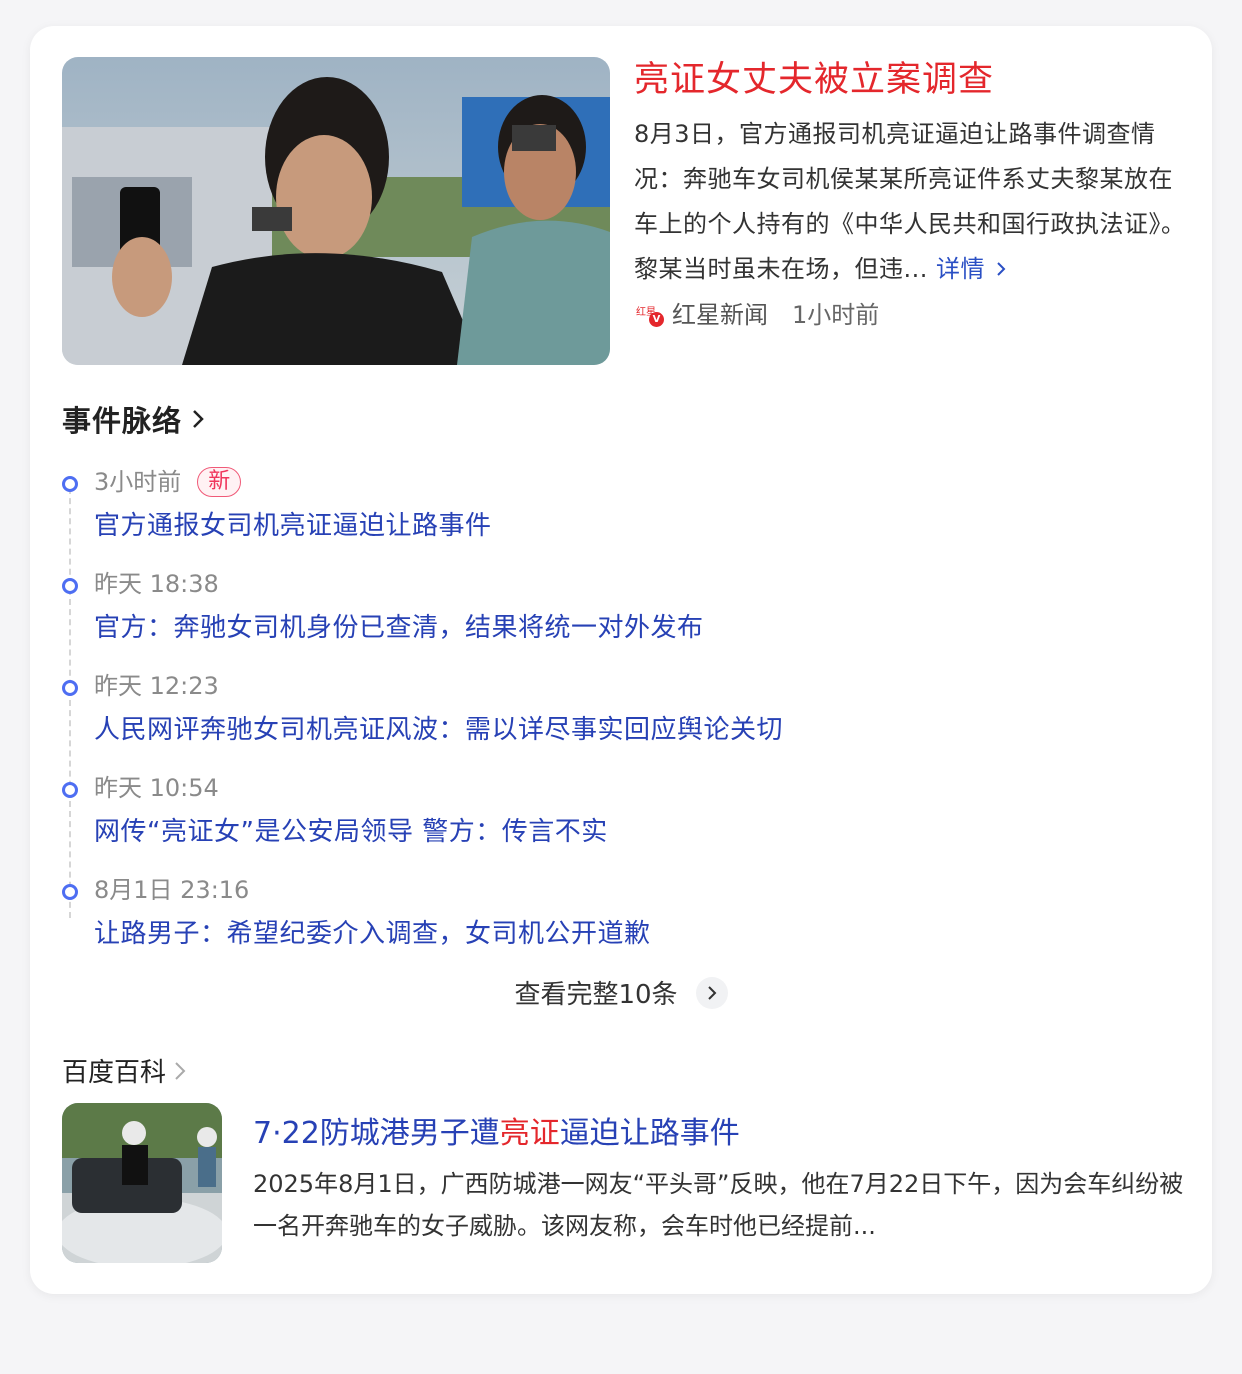 Image resolution: width=1242 pixels, height=1374 pixels. I want to click on news-thumbnail, so click(336, 211).